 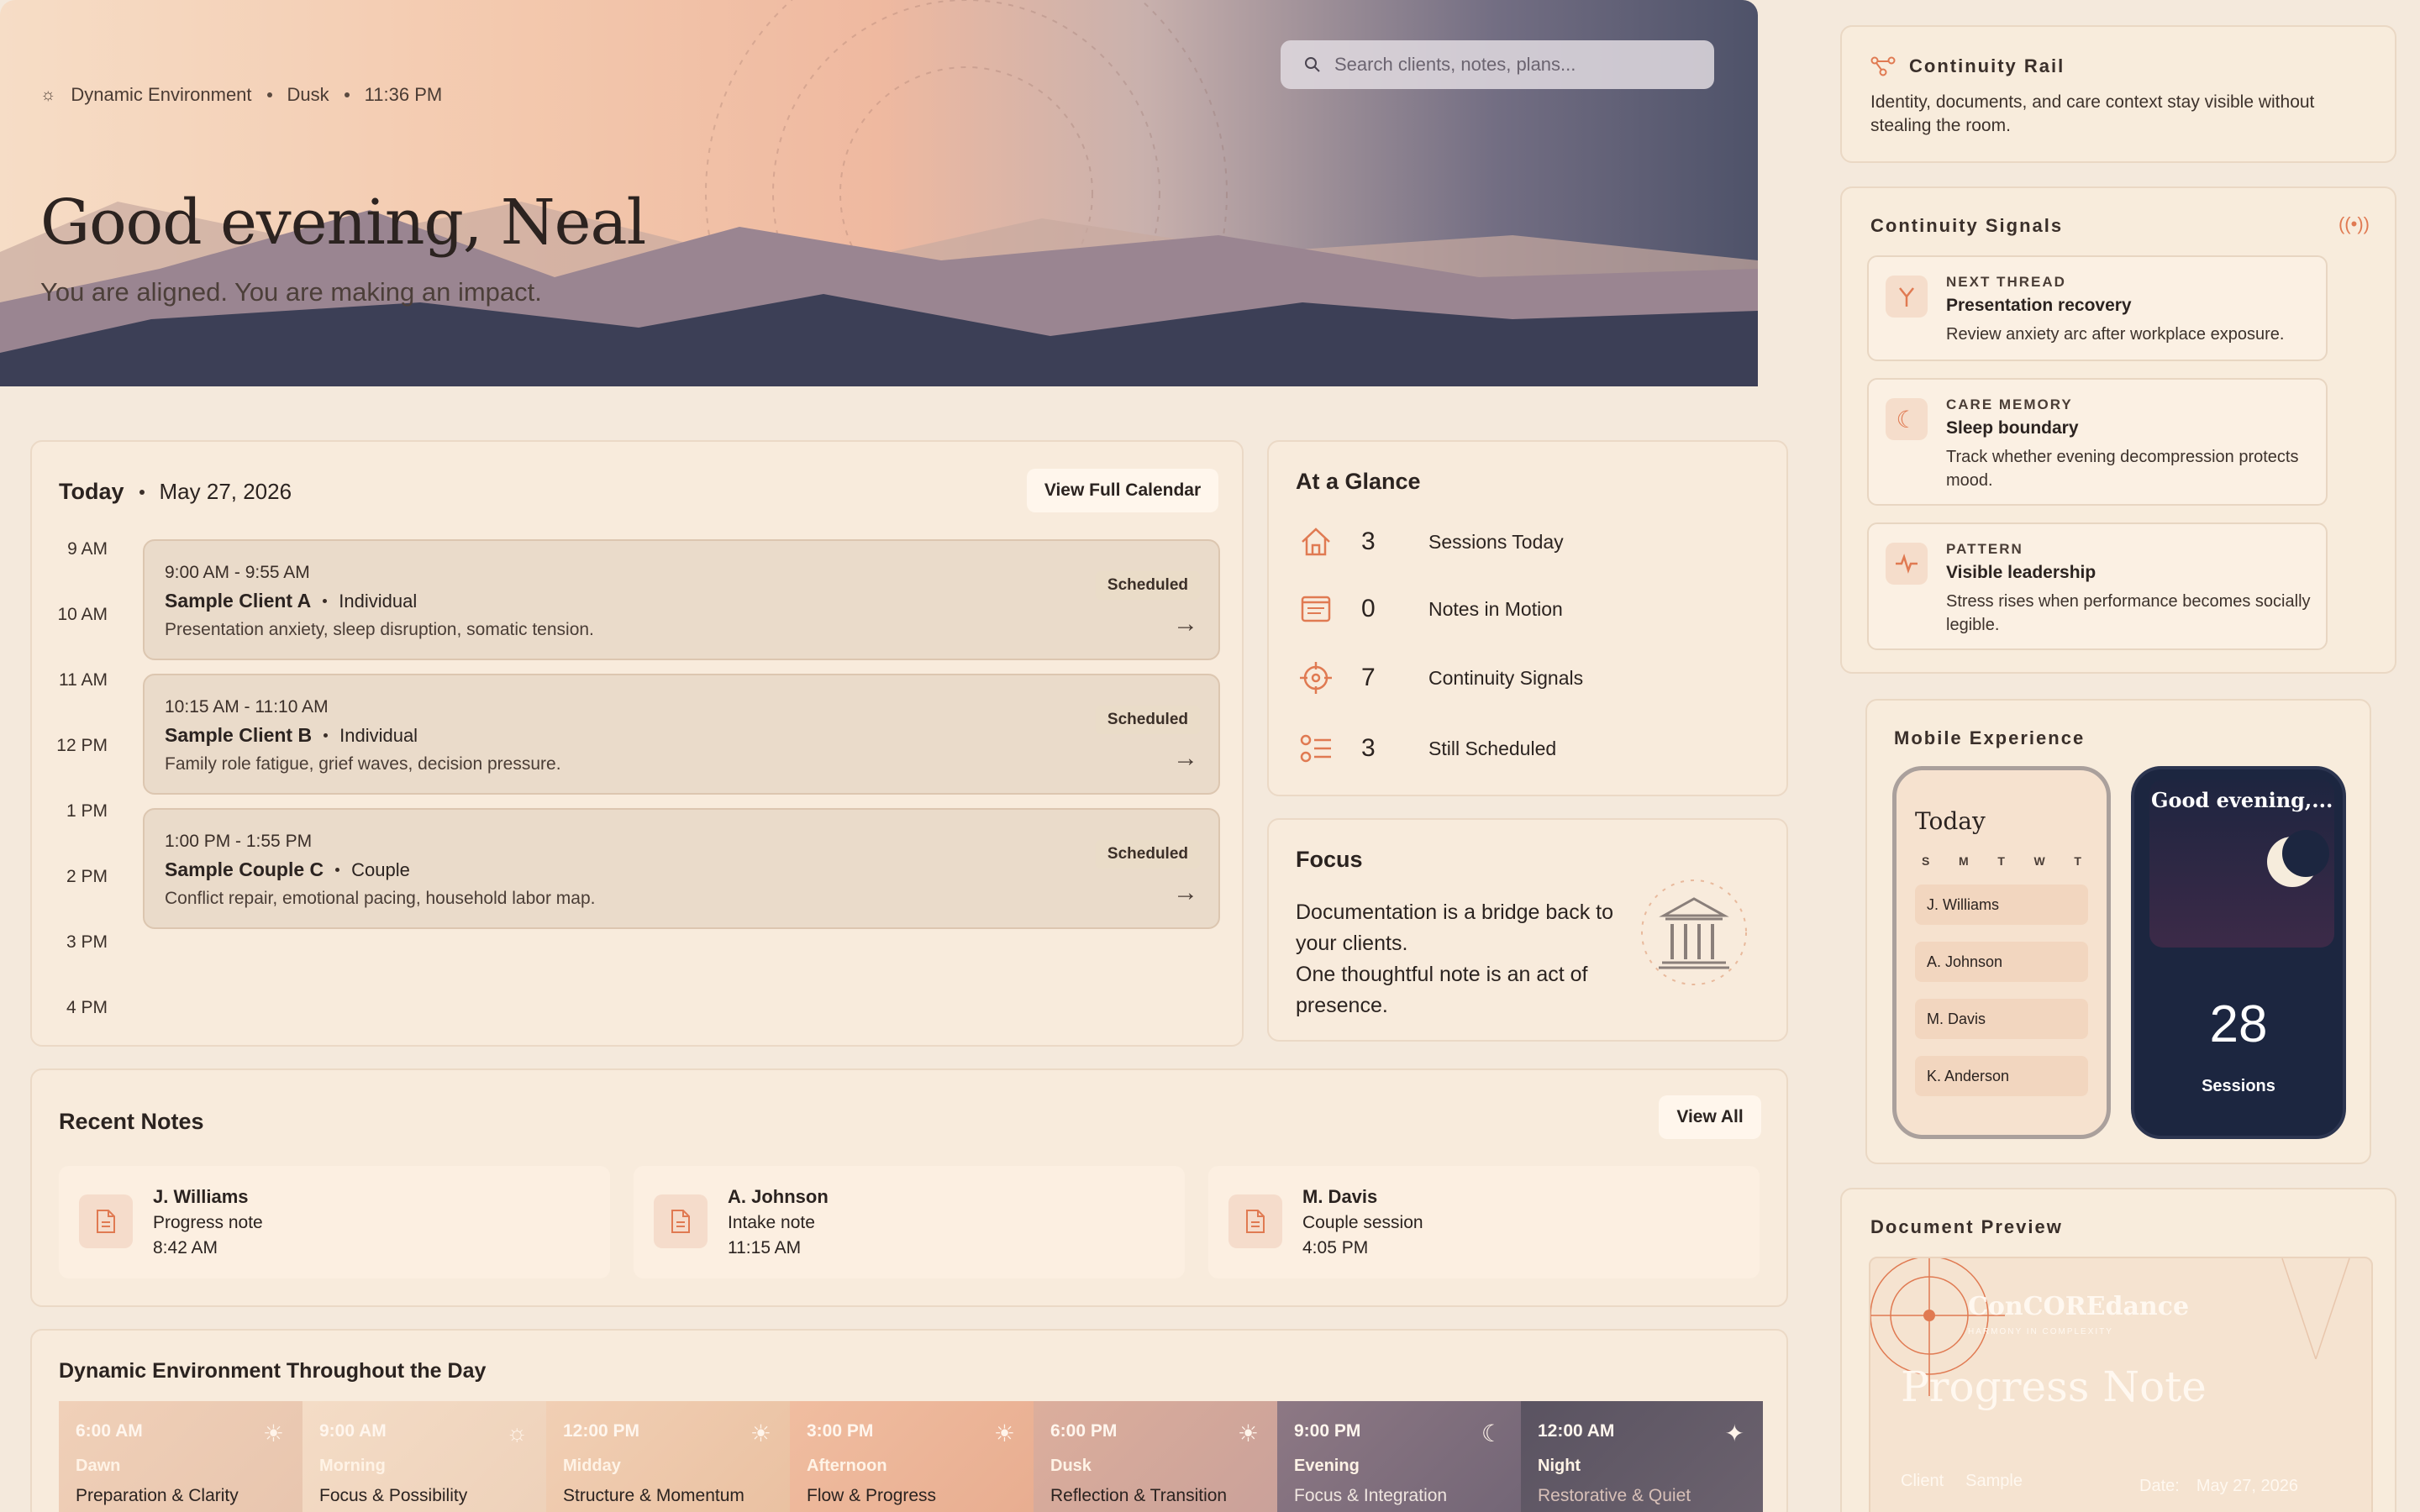 What do you see at coordinates (2001, 1019) in the screenshot?
I see `phone-client-item: M. Davis` at bounding box center [2001, 1019].